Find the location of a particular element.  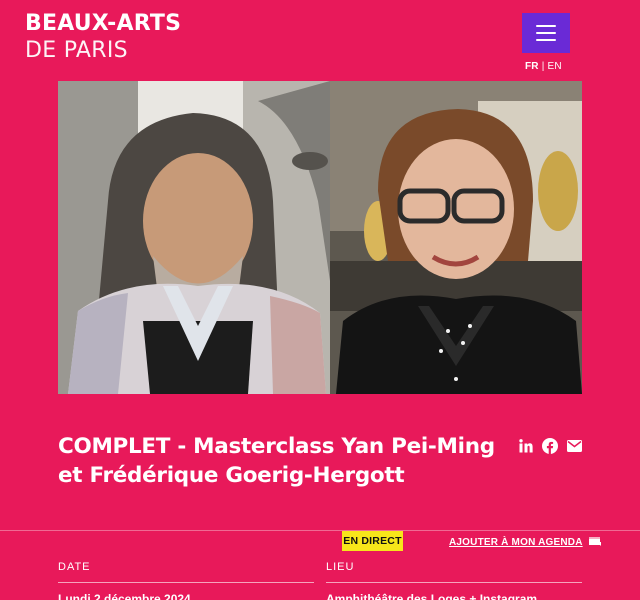

language-switcher: FR | EN is located at coordinates (543, 66).